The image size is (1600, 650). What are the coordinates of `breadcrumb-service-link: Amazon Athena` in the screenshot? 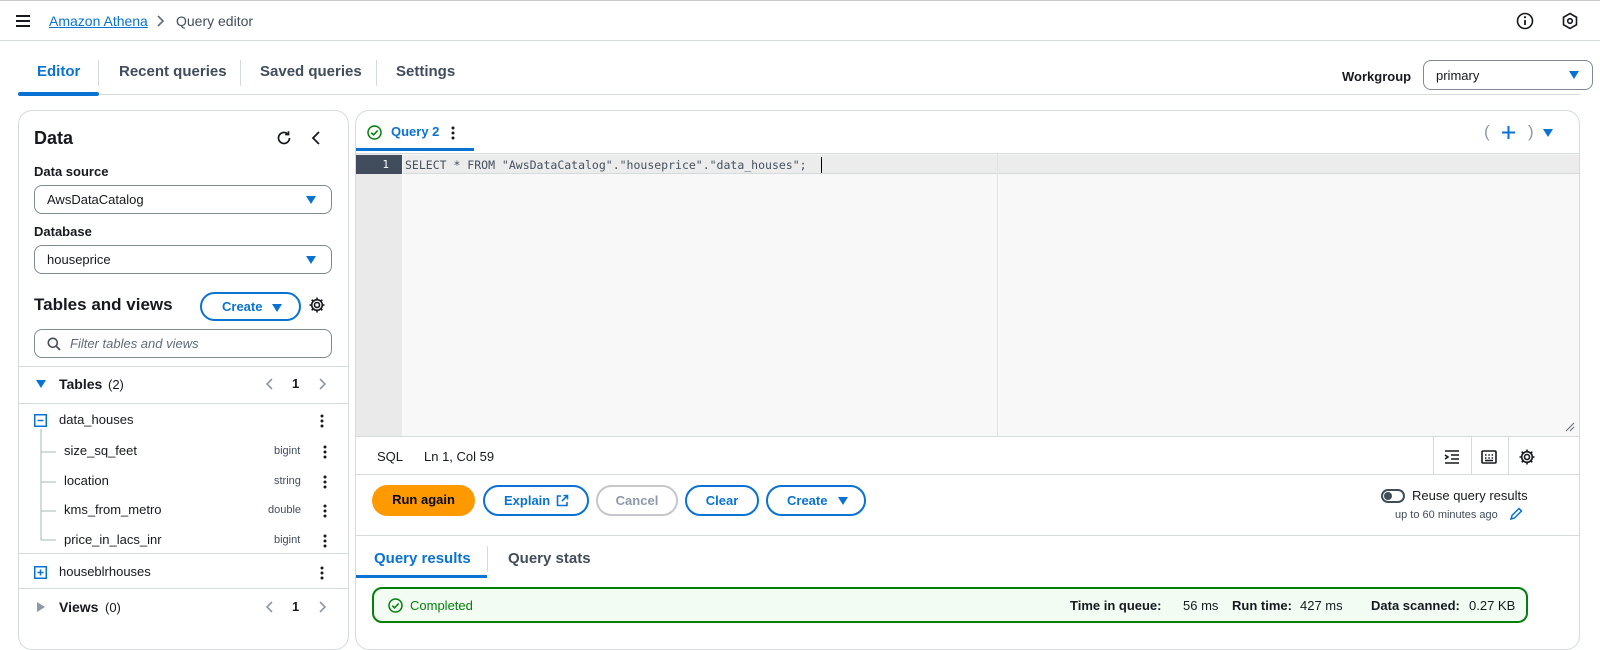 It's located at (98, 21).